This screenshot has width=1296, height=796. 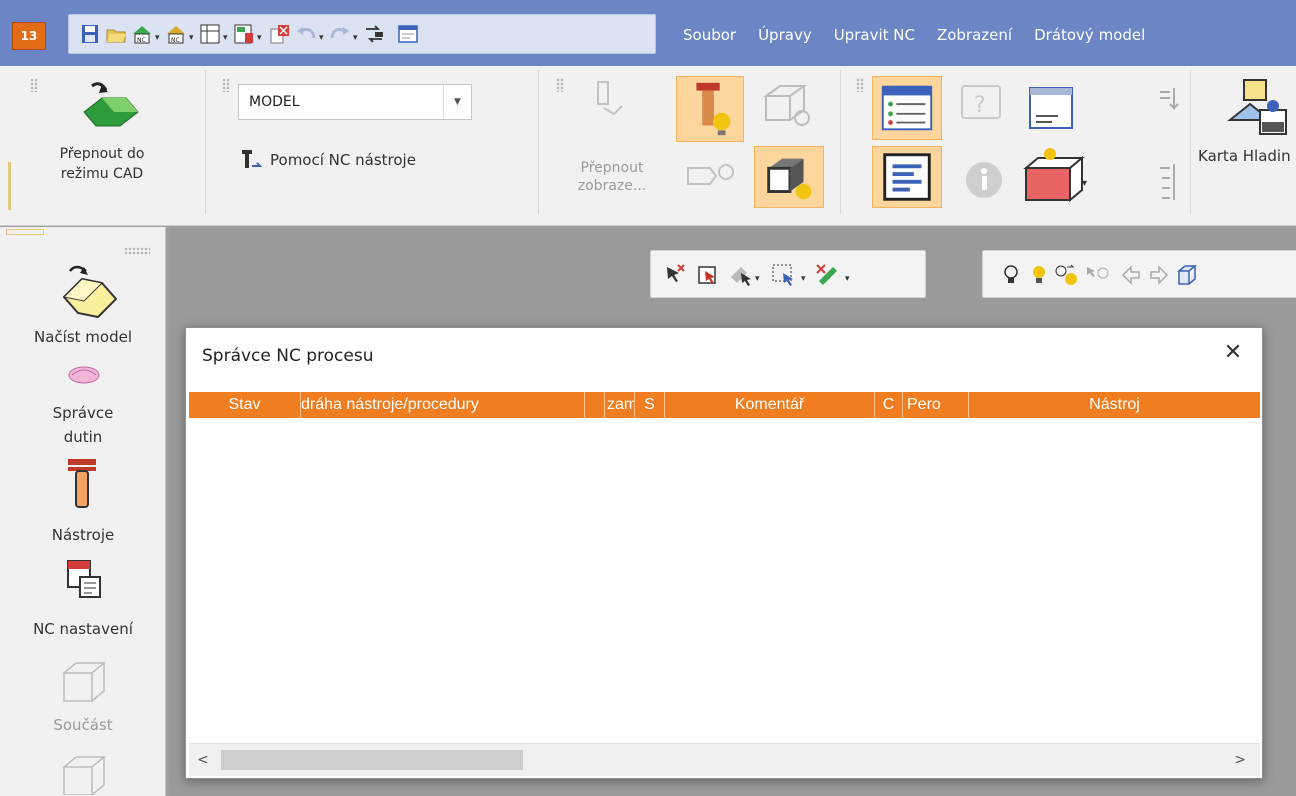 What do you see at coordinates (984, 180) in the screenshot?
I see `info-icon` at bounding box center [984, 180].